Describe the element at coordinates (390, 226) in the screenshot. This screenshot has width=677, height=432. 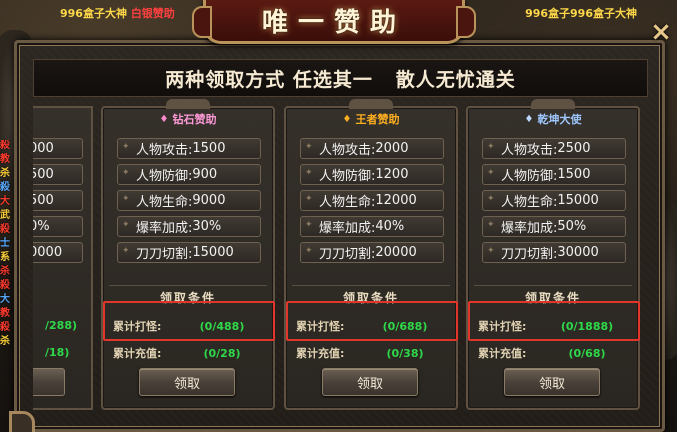
I see `stat-value: 40%` at that location.